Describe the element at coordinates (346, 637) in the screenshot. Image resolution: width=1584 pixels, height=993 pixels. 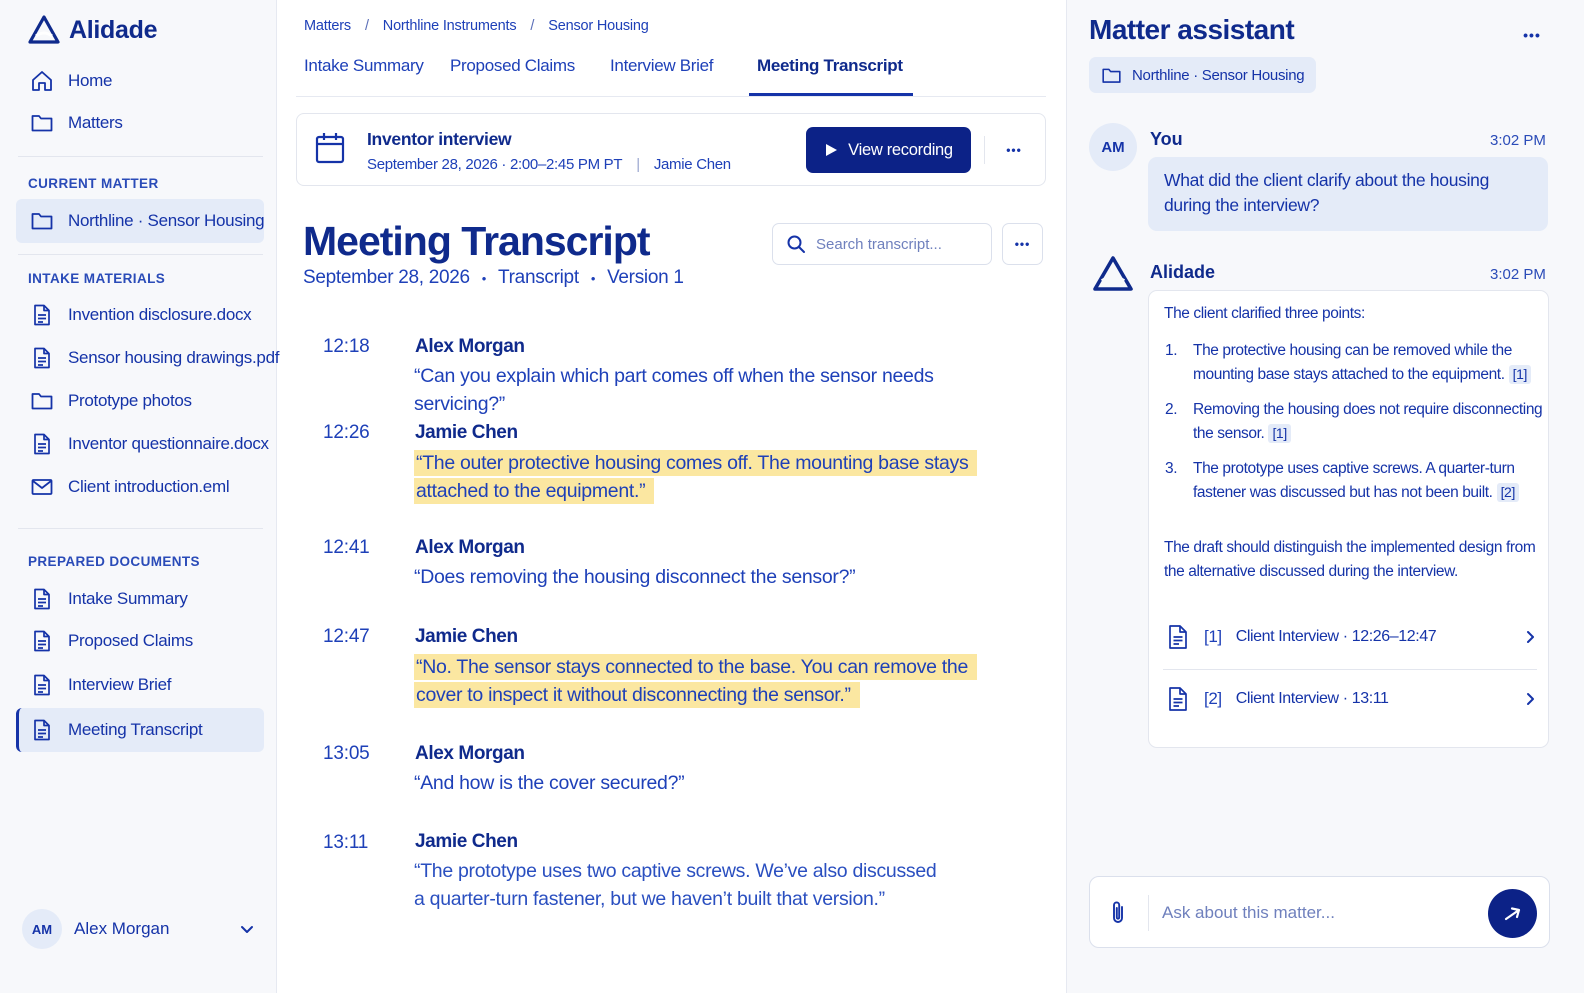
I see `timestamp: 12:47` at that location.